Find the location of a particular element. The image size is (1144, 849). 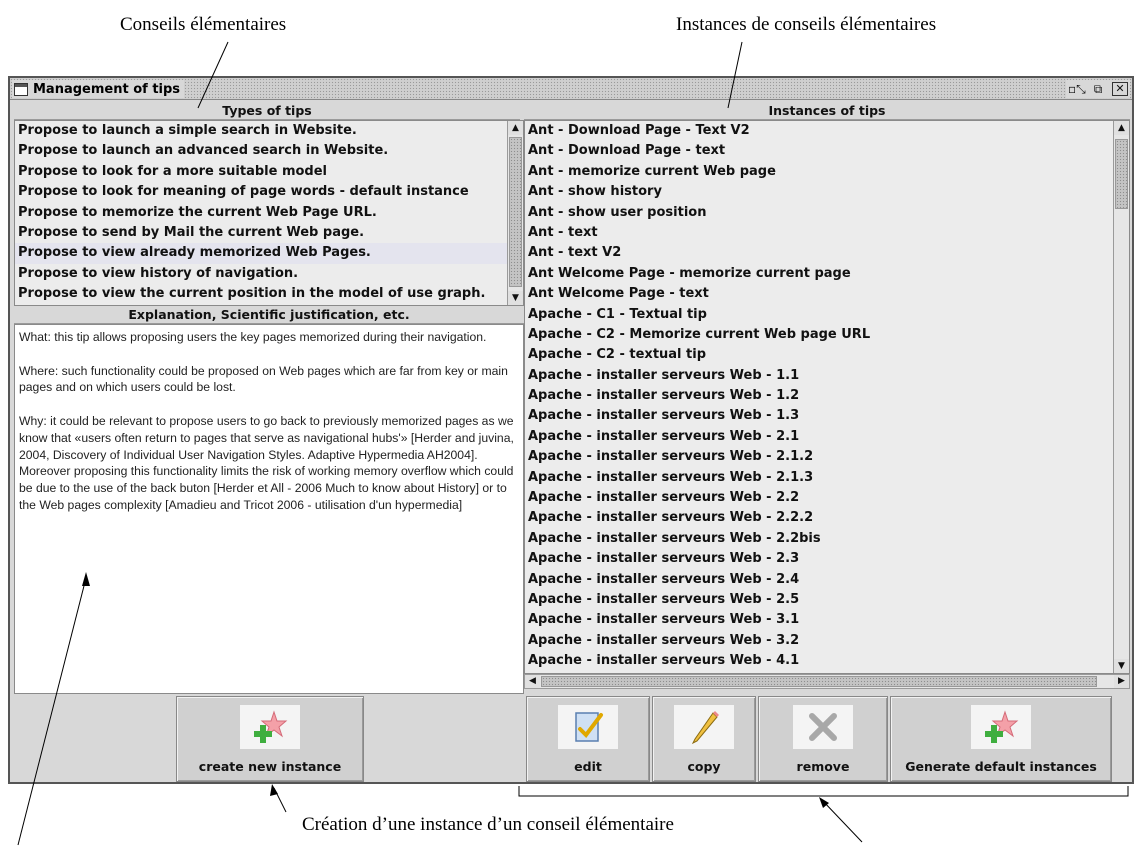

instances-list-item: Apache - installer serveurs Web - 2.1.2 is located at coordinates (827, 457).